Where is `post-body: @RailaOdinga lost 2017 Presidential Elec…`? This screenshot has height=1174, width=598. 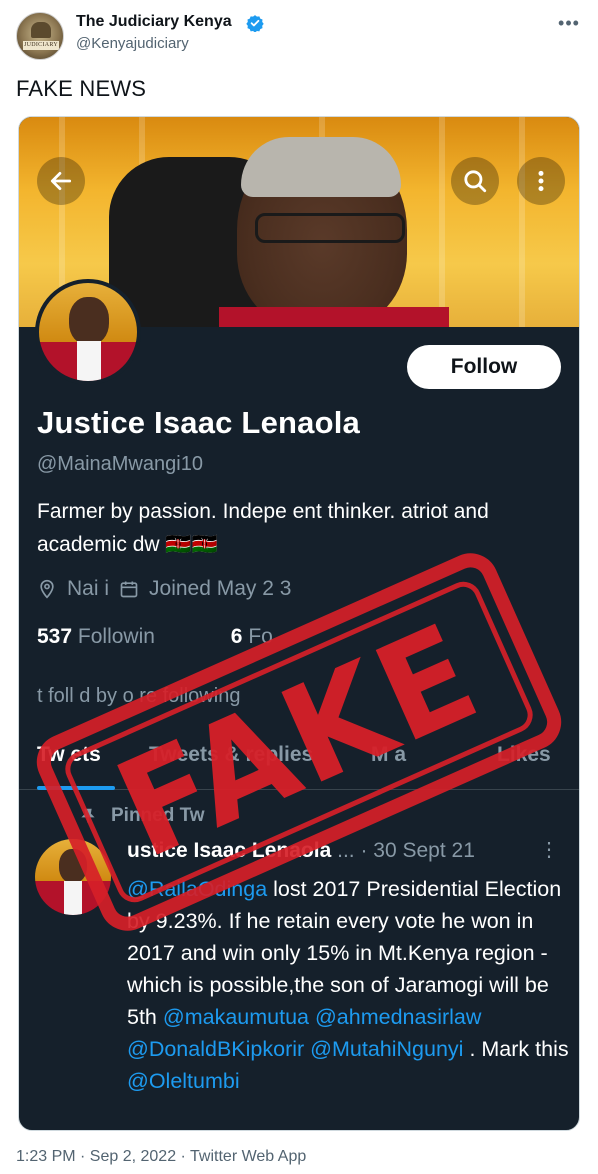 post-body: @RailaOdinga lost 2017 Presidential Elec… is located at coordinates (350, 985).